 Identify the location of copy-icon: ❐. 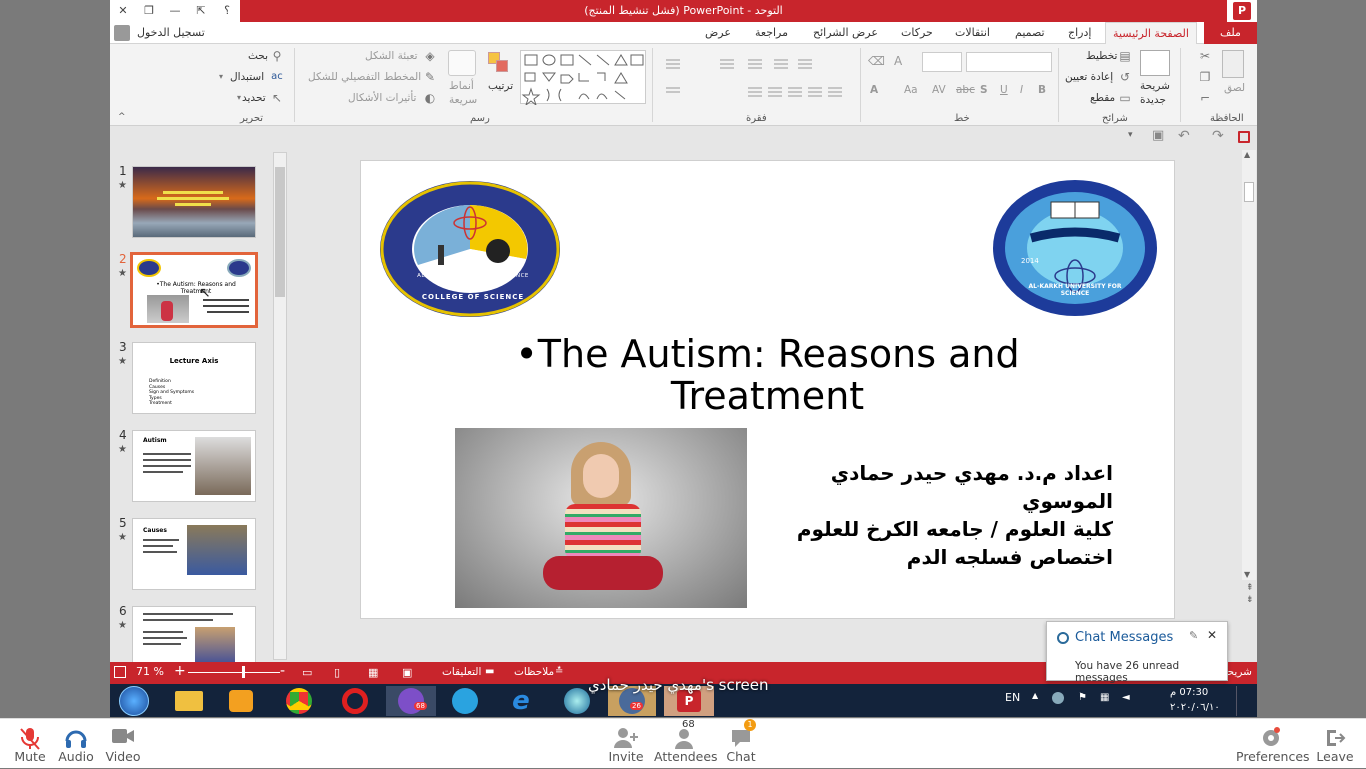
(1205, 77).